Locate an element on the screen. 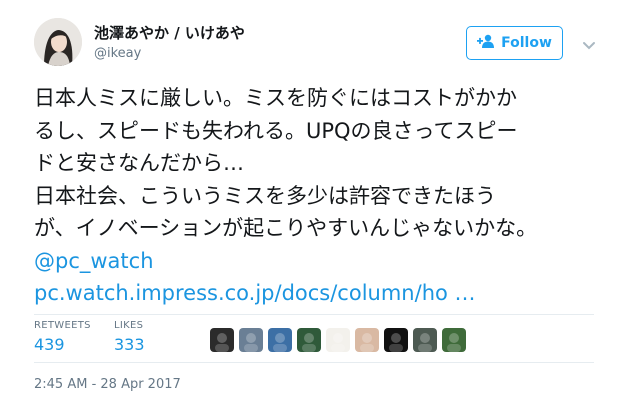  retweets-stat: RETWEETS 439 is located at coordinates (62, 338).